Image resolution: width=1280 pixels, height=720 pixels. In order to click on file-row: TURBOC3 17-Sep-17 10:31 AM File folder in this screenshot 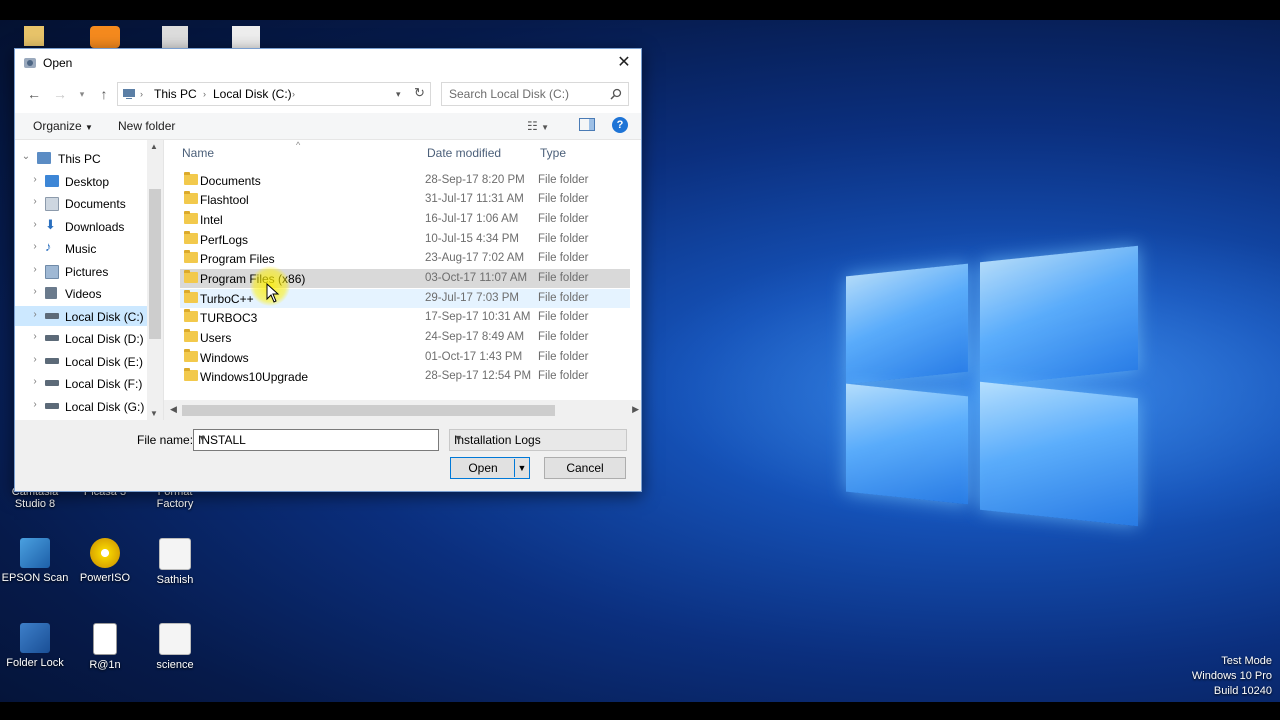, I will do `click(405, 317)`.